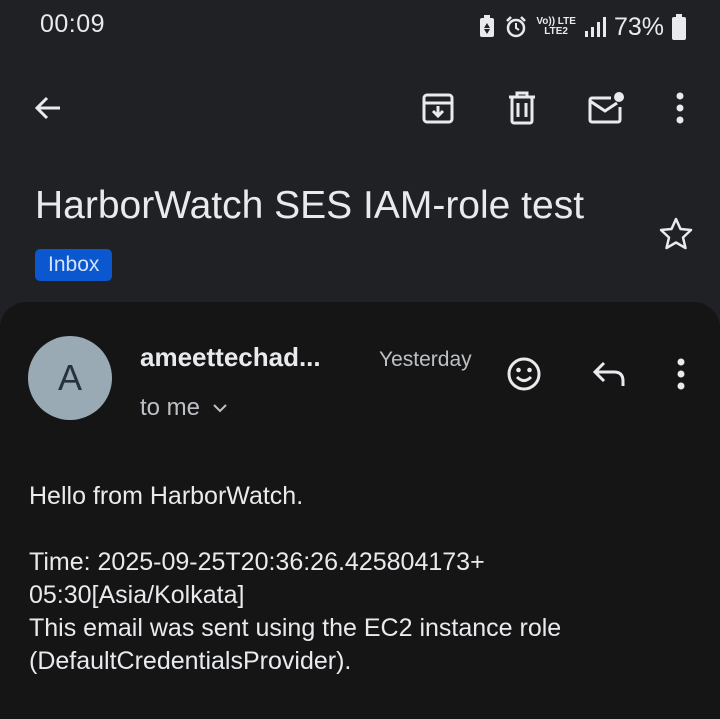 The height and width of the screenshot is (719, 720). What do you see at coordinates (73, 24) in the screenshot?
I see `status-time: 00:09` at bounding box center [73, 24].